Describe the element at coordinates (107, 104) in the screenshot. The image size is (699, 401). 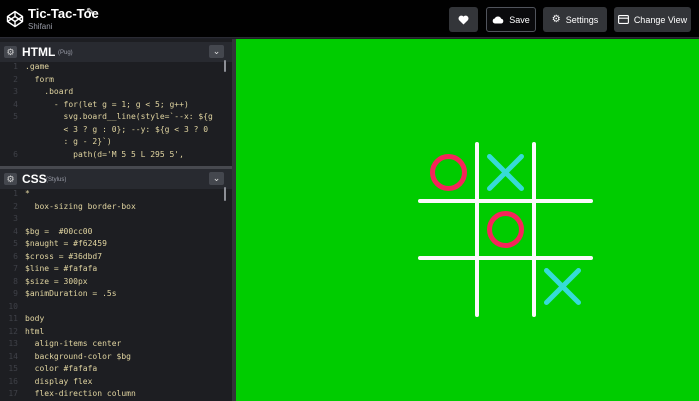
I see `code-text: - for(let g = 1; g < 5; g++)` at that location.